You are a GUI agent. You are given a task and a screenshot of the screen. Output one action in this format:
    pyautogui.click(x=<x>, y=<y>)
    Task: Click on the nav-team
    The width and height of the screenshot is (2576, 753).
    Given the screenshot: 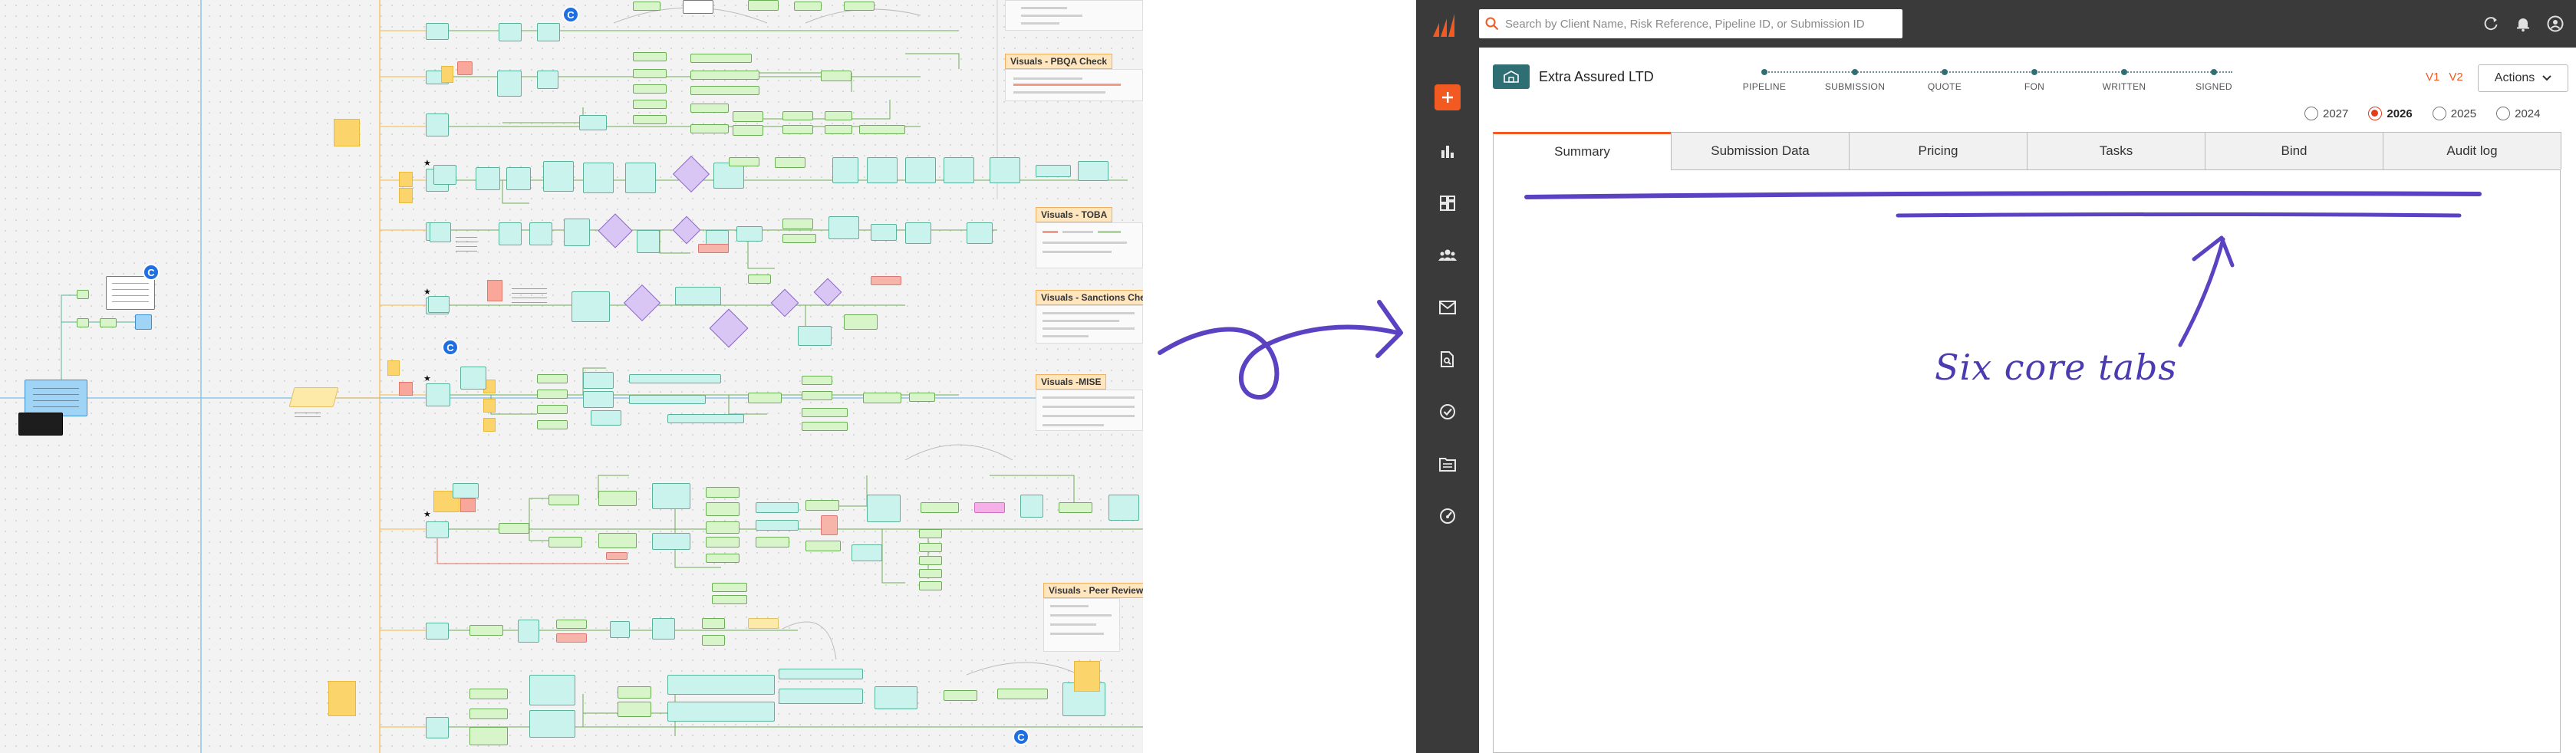 What is the action you would take?
    pyautogui.click(x=1448, y=255)
    